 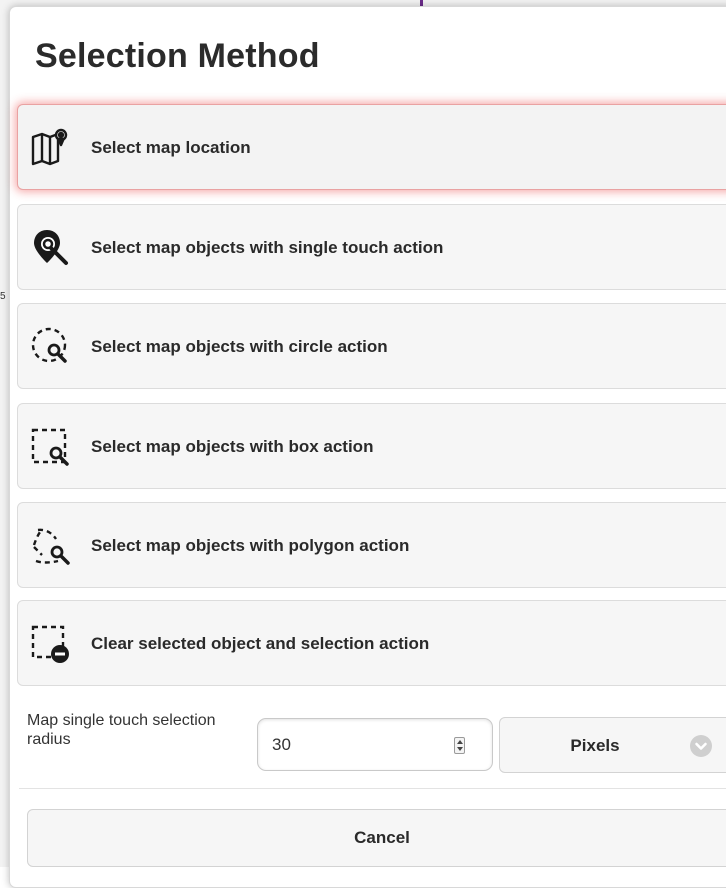 What do you see at coordinates (460, 749) in the screenshot?
I see `stepper-down-icon` at bounding box center [460, 749].